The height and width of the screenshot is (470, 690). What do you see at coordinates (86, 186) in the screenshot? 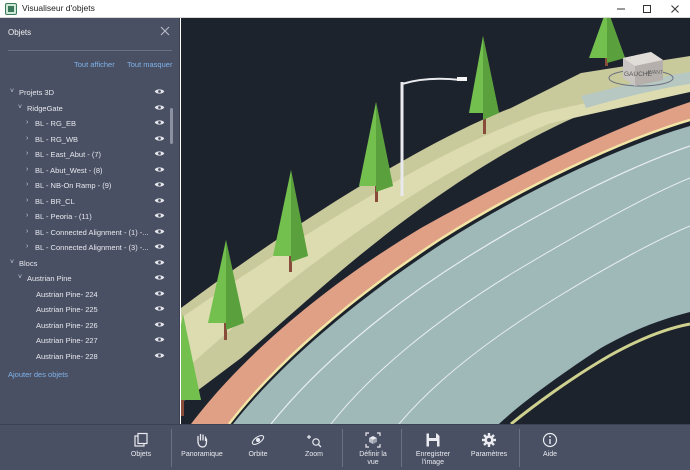
I see `tree-item: › BL - NB-On Ramp - (9)` at bounding box center [86, 186].